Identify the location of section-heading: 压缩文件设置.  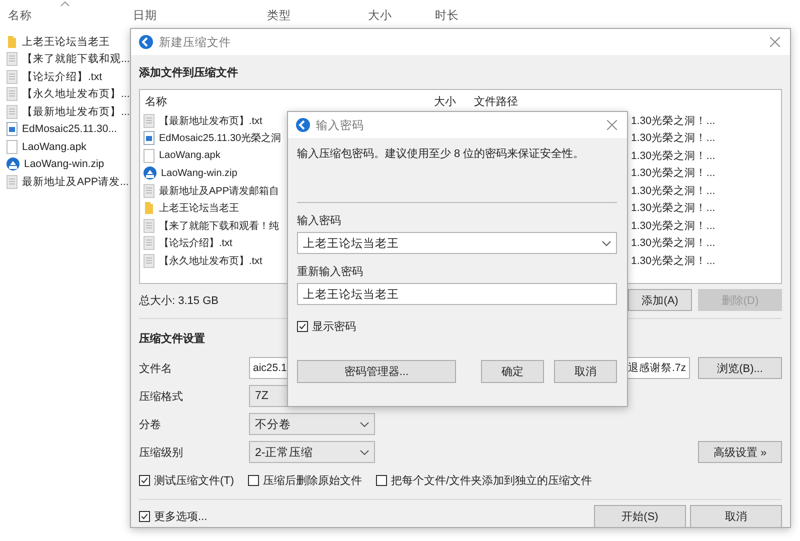
(172, 339).